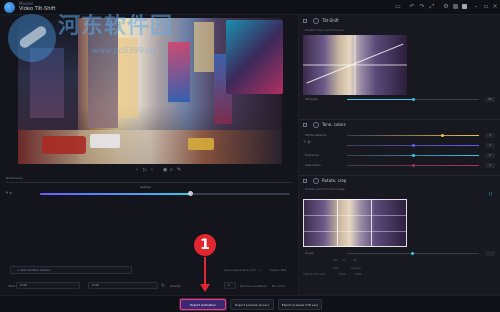 This screenshot has width=500, height=312. What do you see at coordinates (37, 9) in the screenshot?
I see `app-title: Video Tilt-Shift` at bounding box center [37, 9].